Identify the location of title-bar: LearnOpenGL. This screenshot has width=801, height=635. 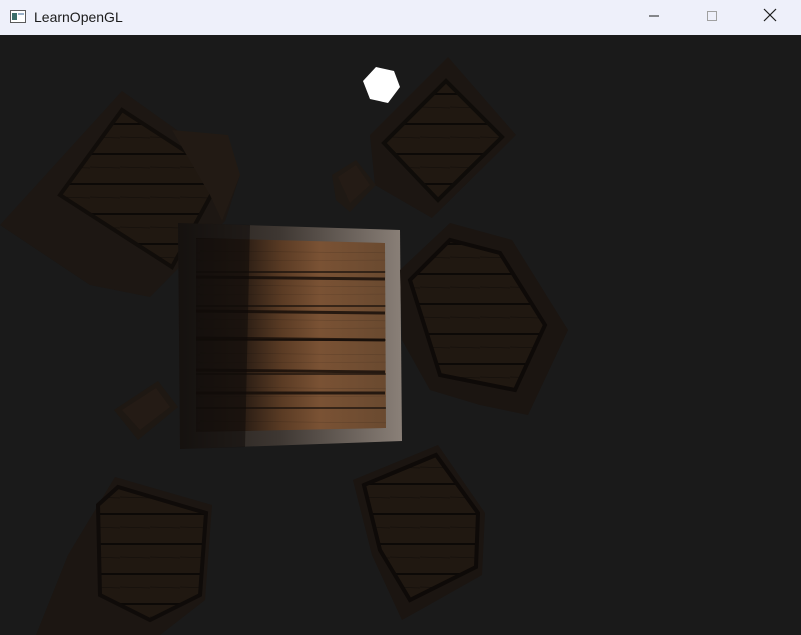
(400, 17).